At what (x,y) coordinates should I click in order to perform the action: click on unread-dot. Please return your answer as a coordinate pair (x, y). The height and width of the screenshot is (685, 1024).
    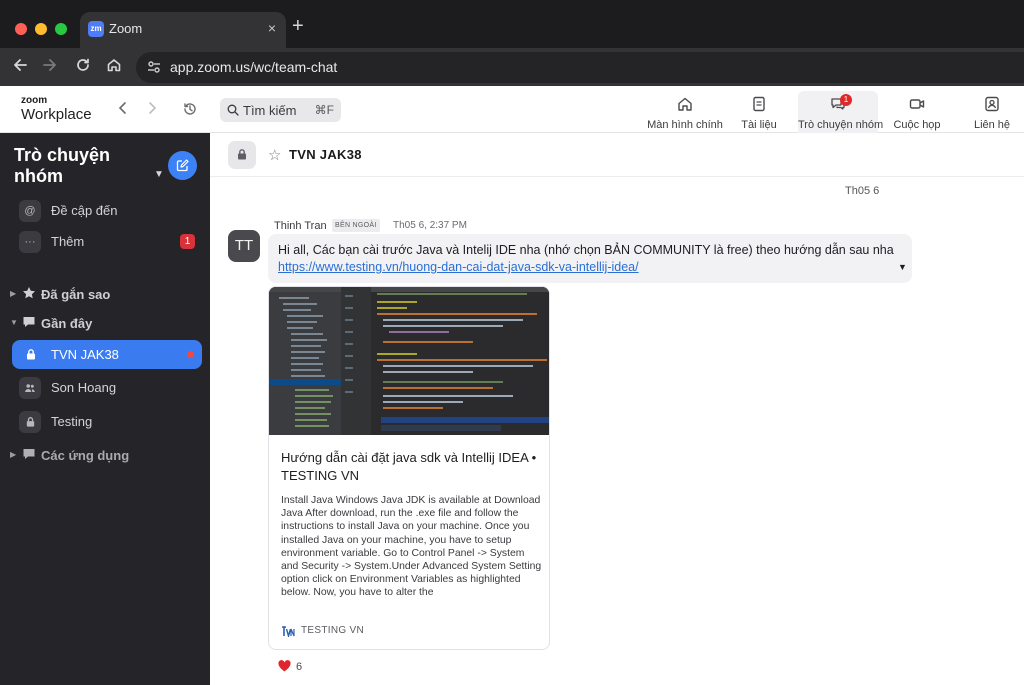
    Looking at the image, I should click on (190, 354).